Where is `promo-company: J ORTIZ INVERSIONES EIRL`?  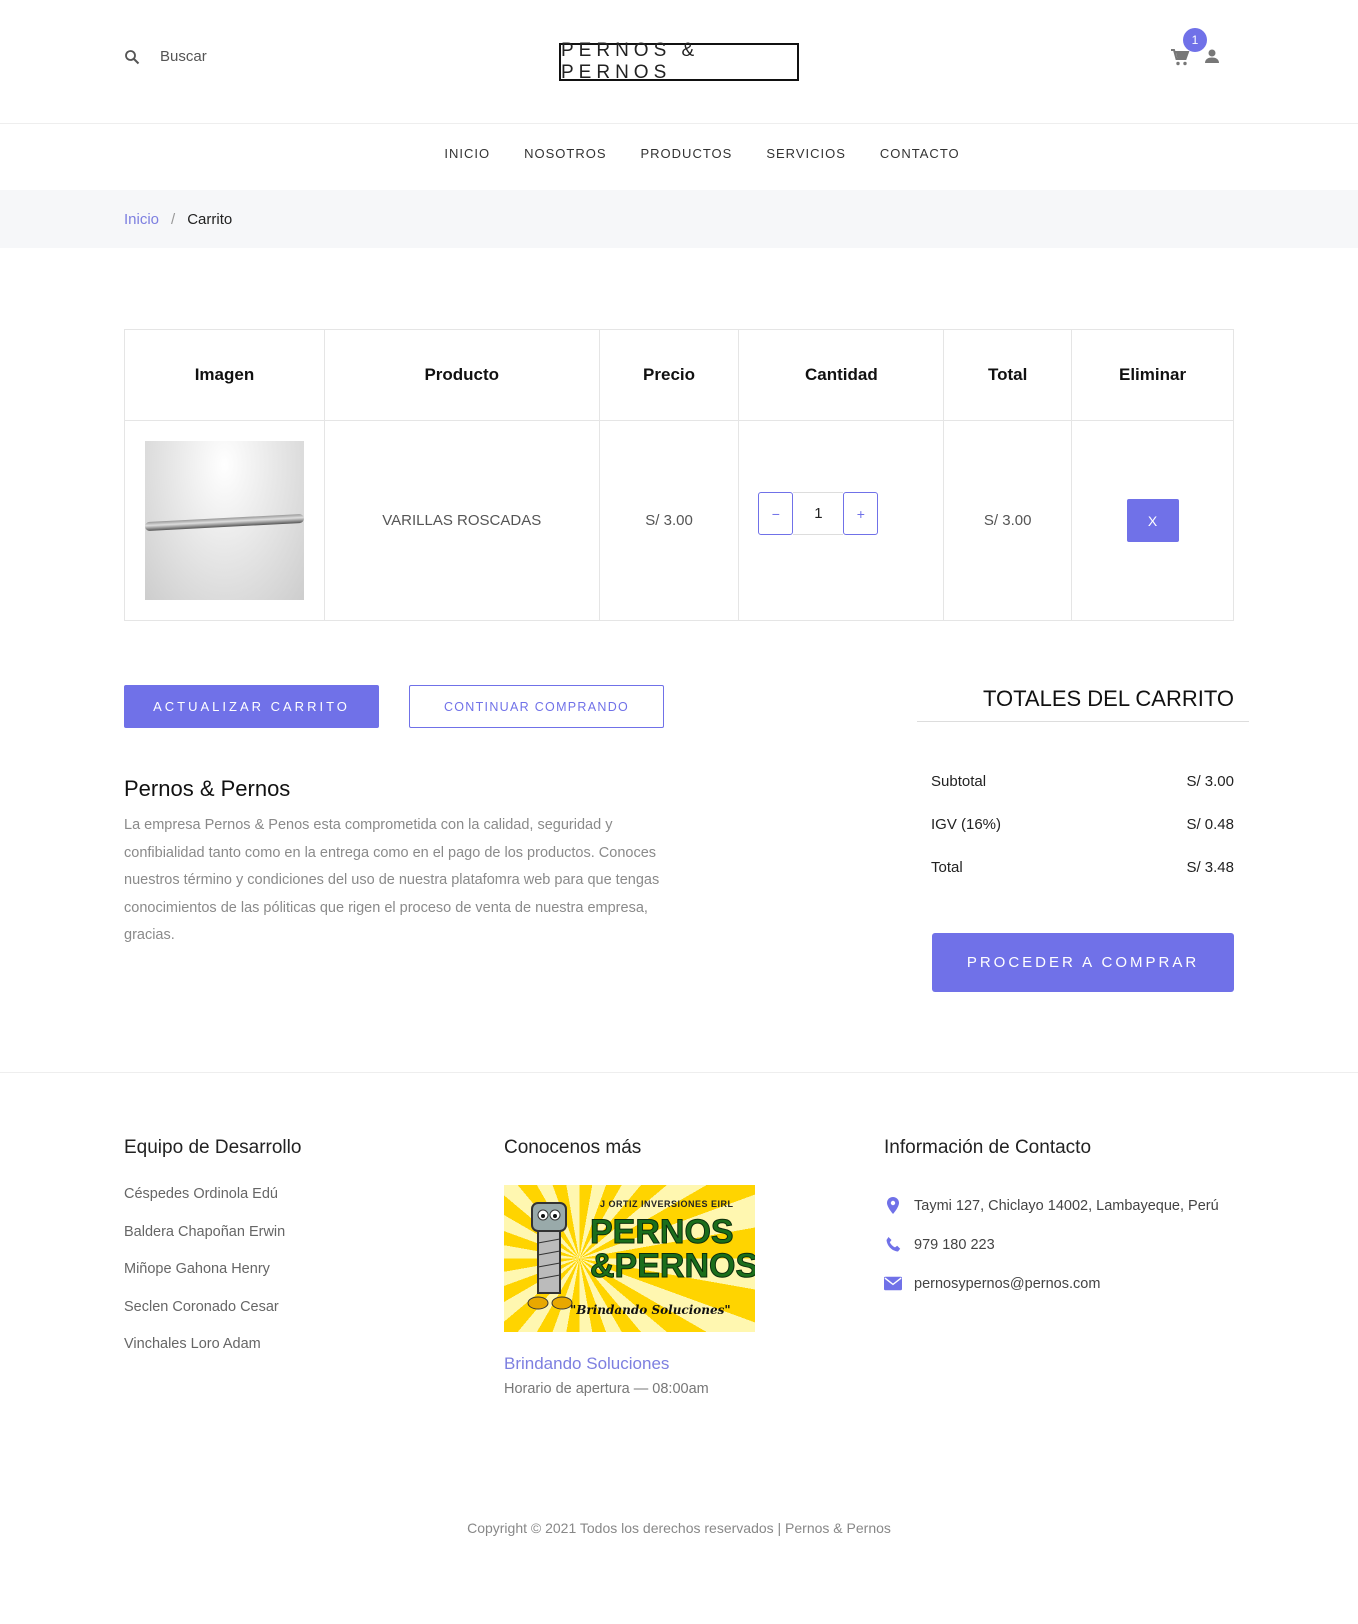
promo-company: J ORTIZ INVERSIONES EIRL is located at coordinates (667, 1204).